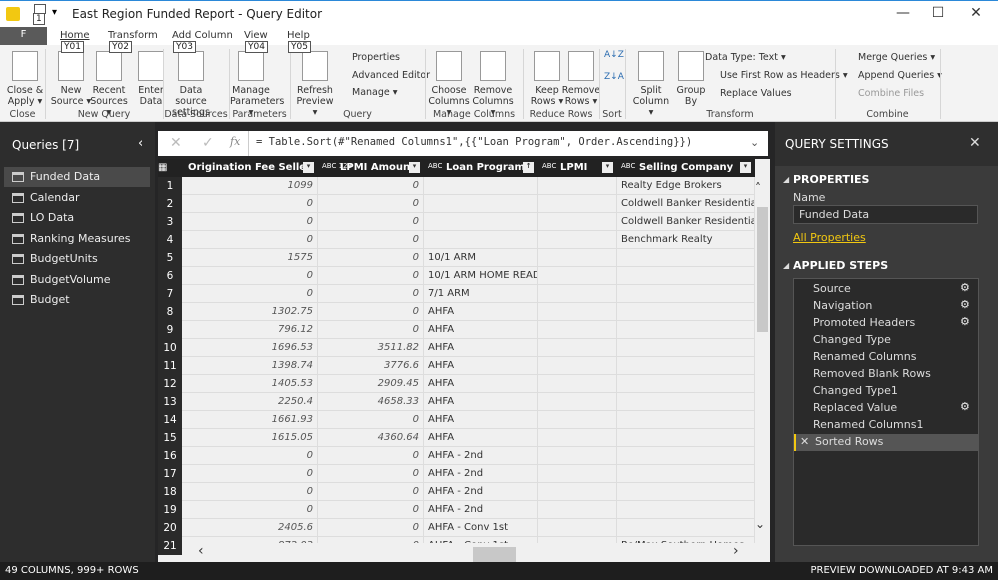 Image resolution: width=998 pixels, height=580 pixels. What do you see at coordinates (257, 84) in the screenshot?
I see `ribbon-button-manage-parameters-: Manage Parameters ▾` at bounding box center [257, 84].